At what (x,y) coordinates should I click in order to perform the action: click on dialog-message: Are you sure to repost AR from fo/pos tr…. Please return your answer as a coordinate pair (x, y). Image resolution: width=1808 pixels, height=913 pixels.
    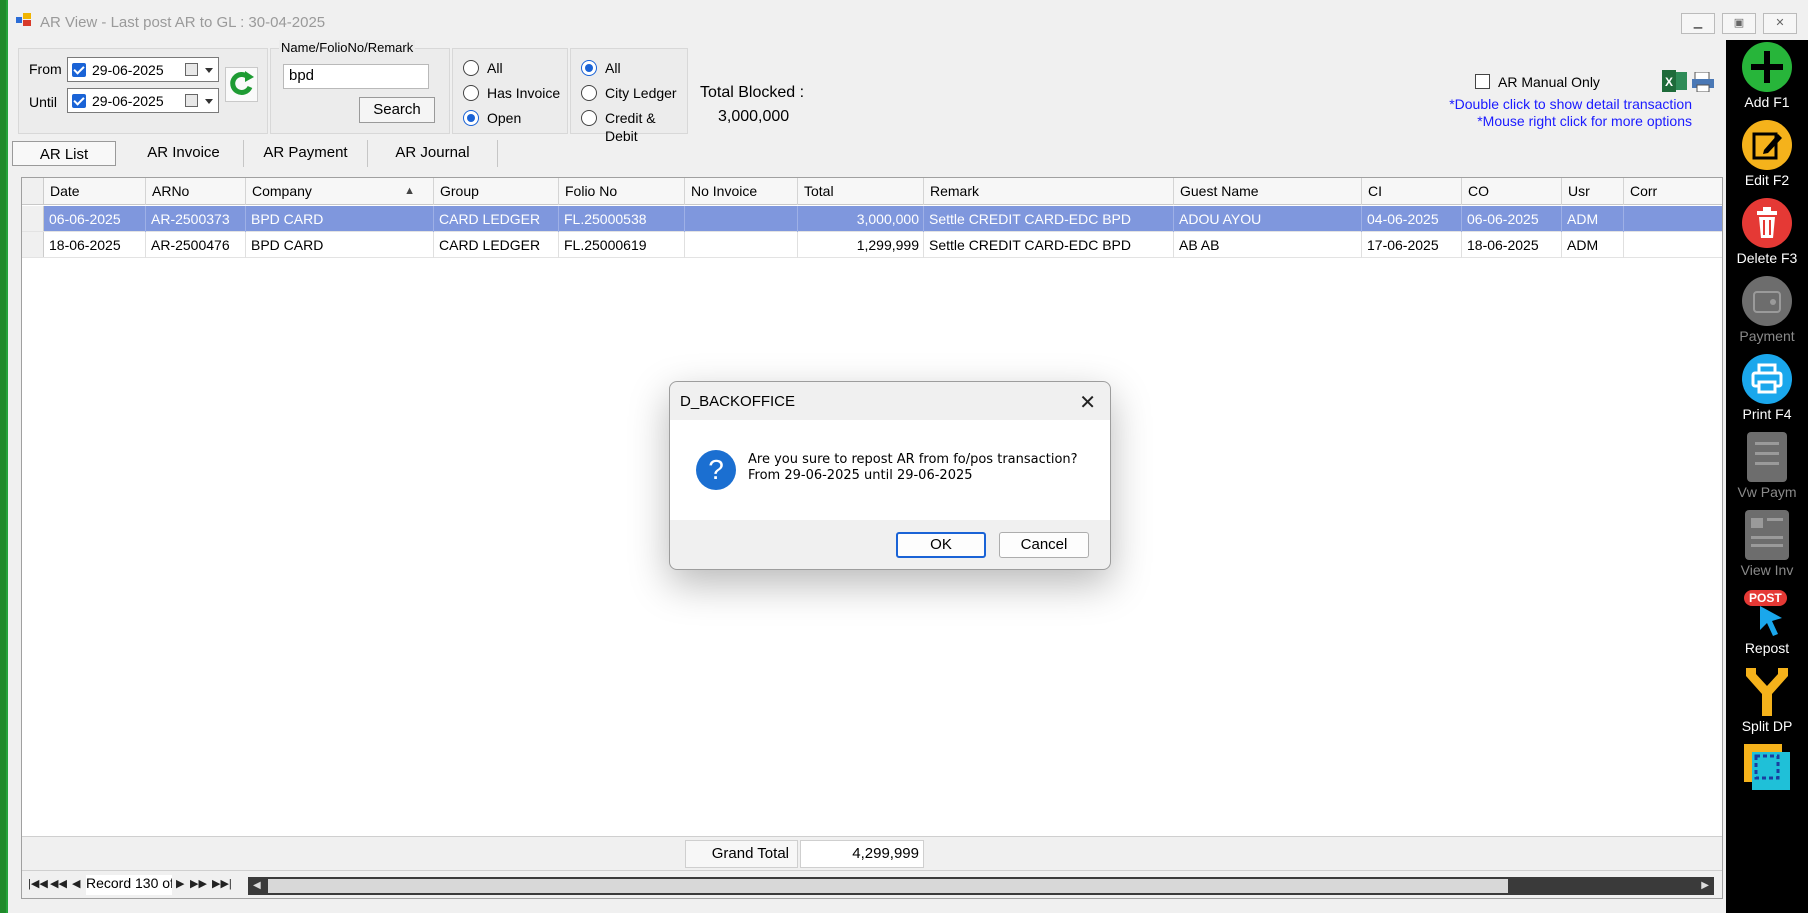
    Looking at the image, I should click on (913, 468).